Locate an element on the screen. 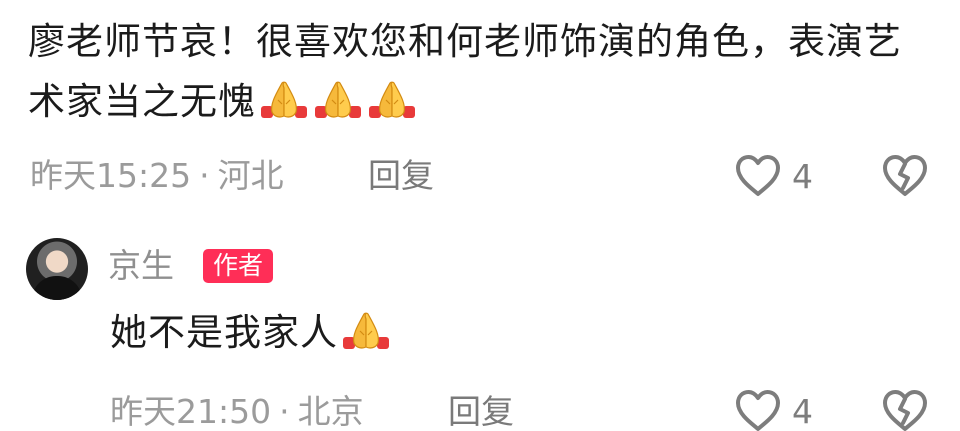 The height and width of the screenshot is (431, 960). comment-1-meta: 昨天15:25 · 河北 is located at coordinates (157, 176).